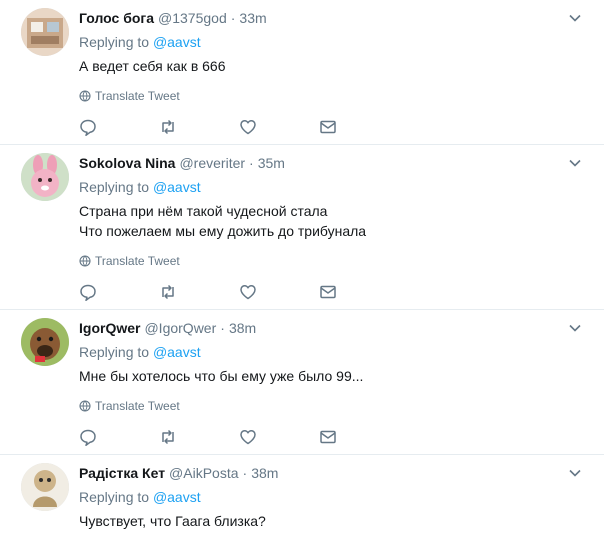  Describe the element at coordinates (203, 211) in the screenshot. I see `tweet-text-line: Страна при нём такой чудесной стала` at that location.